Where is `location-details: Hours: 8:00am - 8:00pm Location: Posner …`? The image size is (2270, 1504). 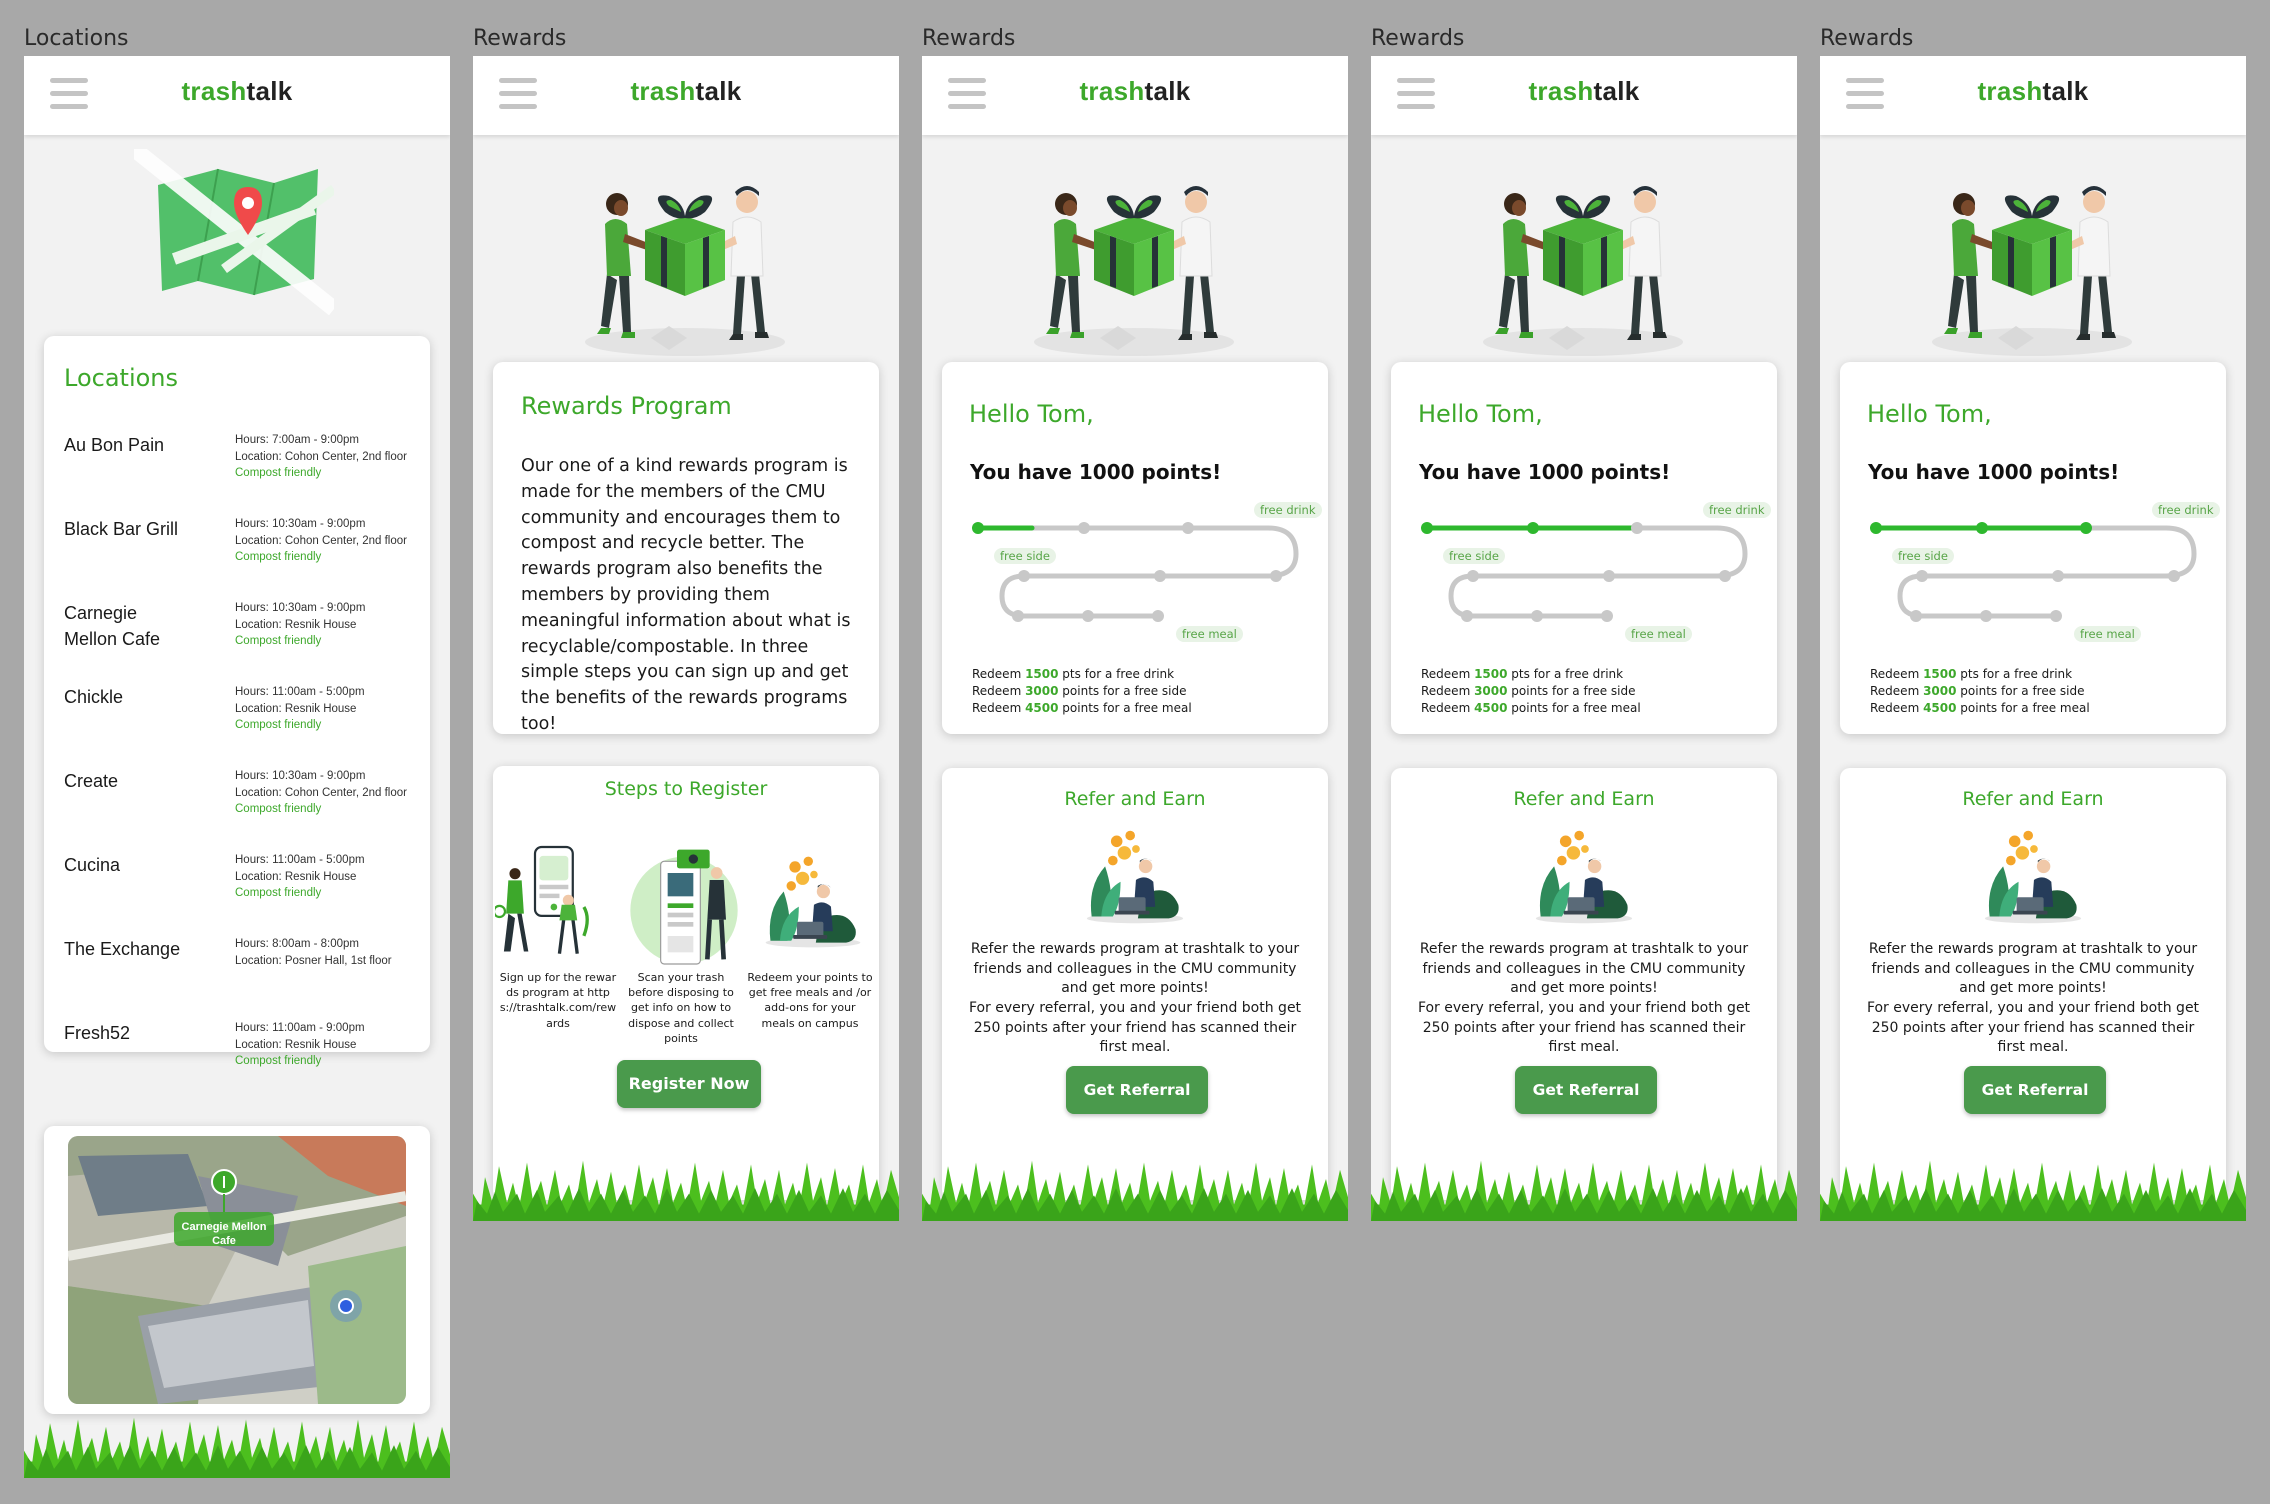
location-details: Hours: 8:00am - 8:00pm Location: Posner … is located at coordinates (313, 952).